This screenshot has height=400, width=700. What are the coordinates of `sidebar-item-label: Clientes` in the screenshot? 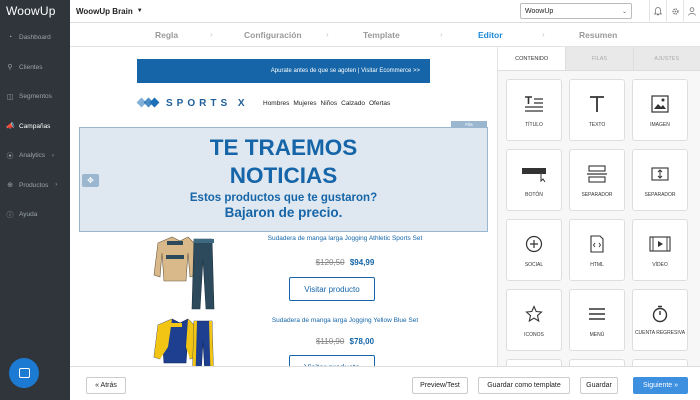 It's located at (31, 67).